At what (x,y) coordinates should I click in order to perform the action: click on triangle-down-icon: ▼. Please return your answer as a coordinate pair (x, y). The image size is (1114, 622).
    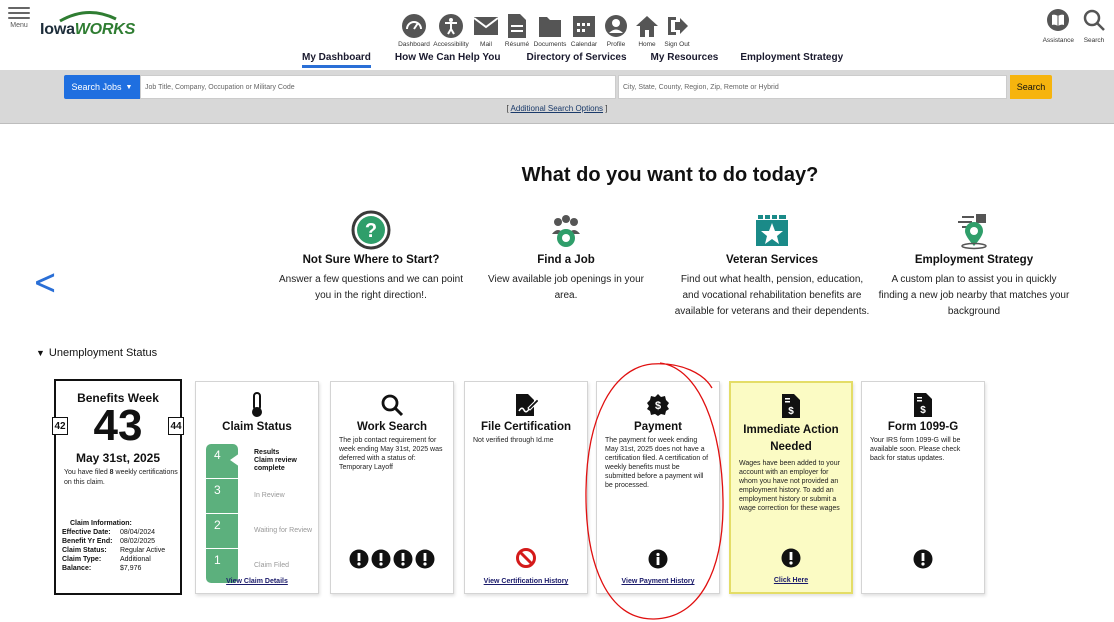
    Looking at the image, I should click on (40, 353).